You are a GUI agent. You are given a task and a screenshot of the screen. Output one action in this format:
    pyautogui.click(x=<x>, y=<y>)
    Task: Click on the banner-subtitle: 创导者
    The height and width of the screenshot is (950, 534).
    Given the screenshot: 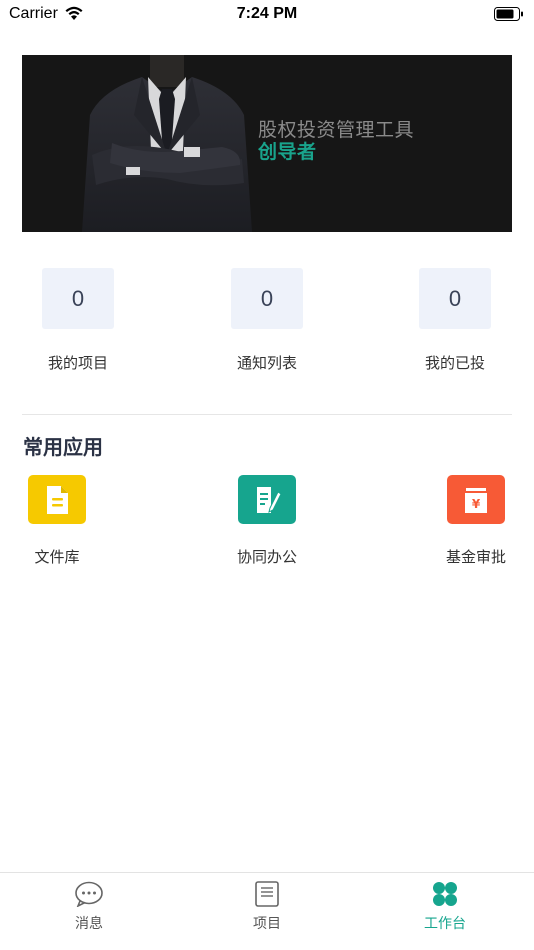 What is the action you would take?
    pyautogui.click(x=287, y=152)
    